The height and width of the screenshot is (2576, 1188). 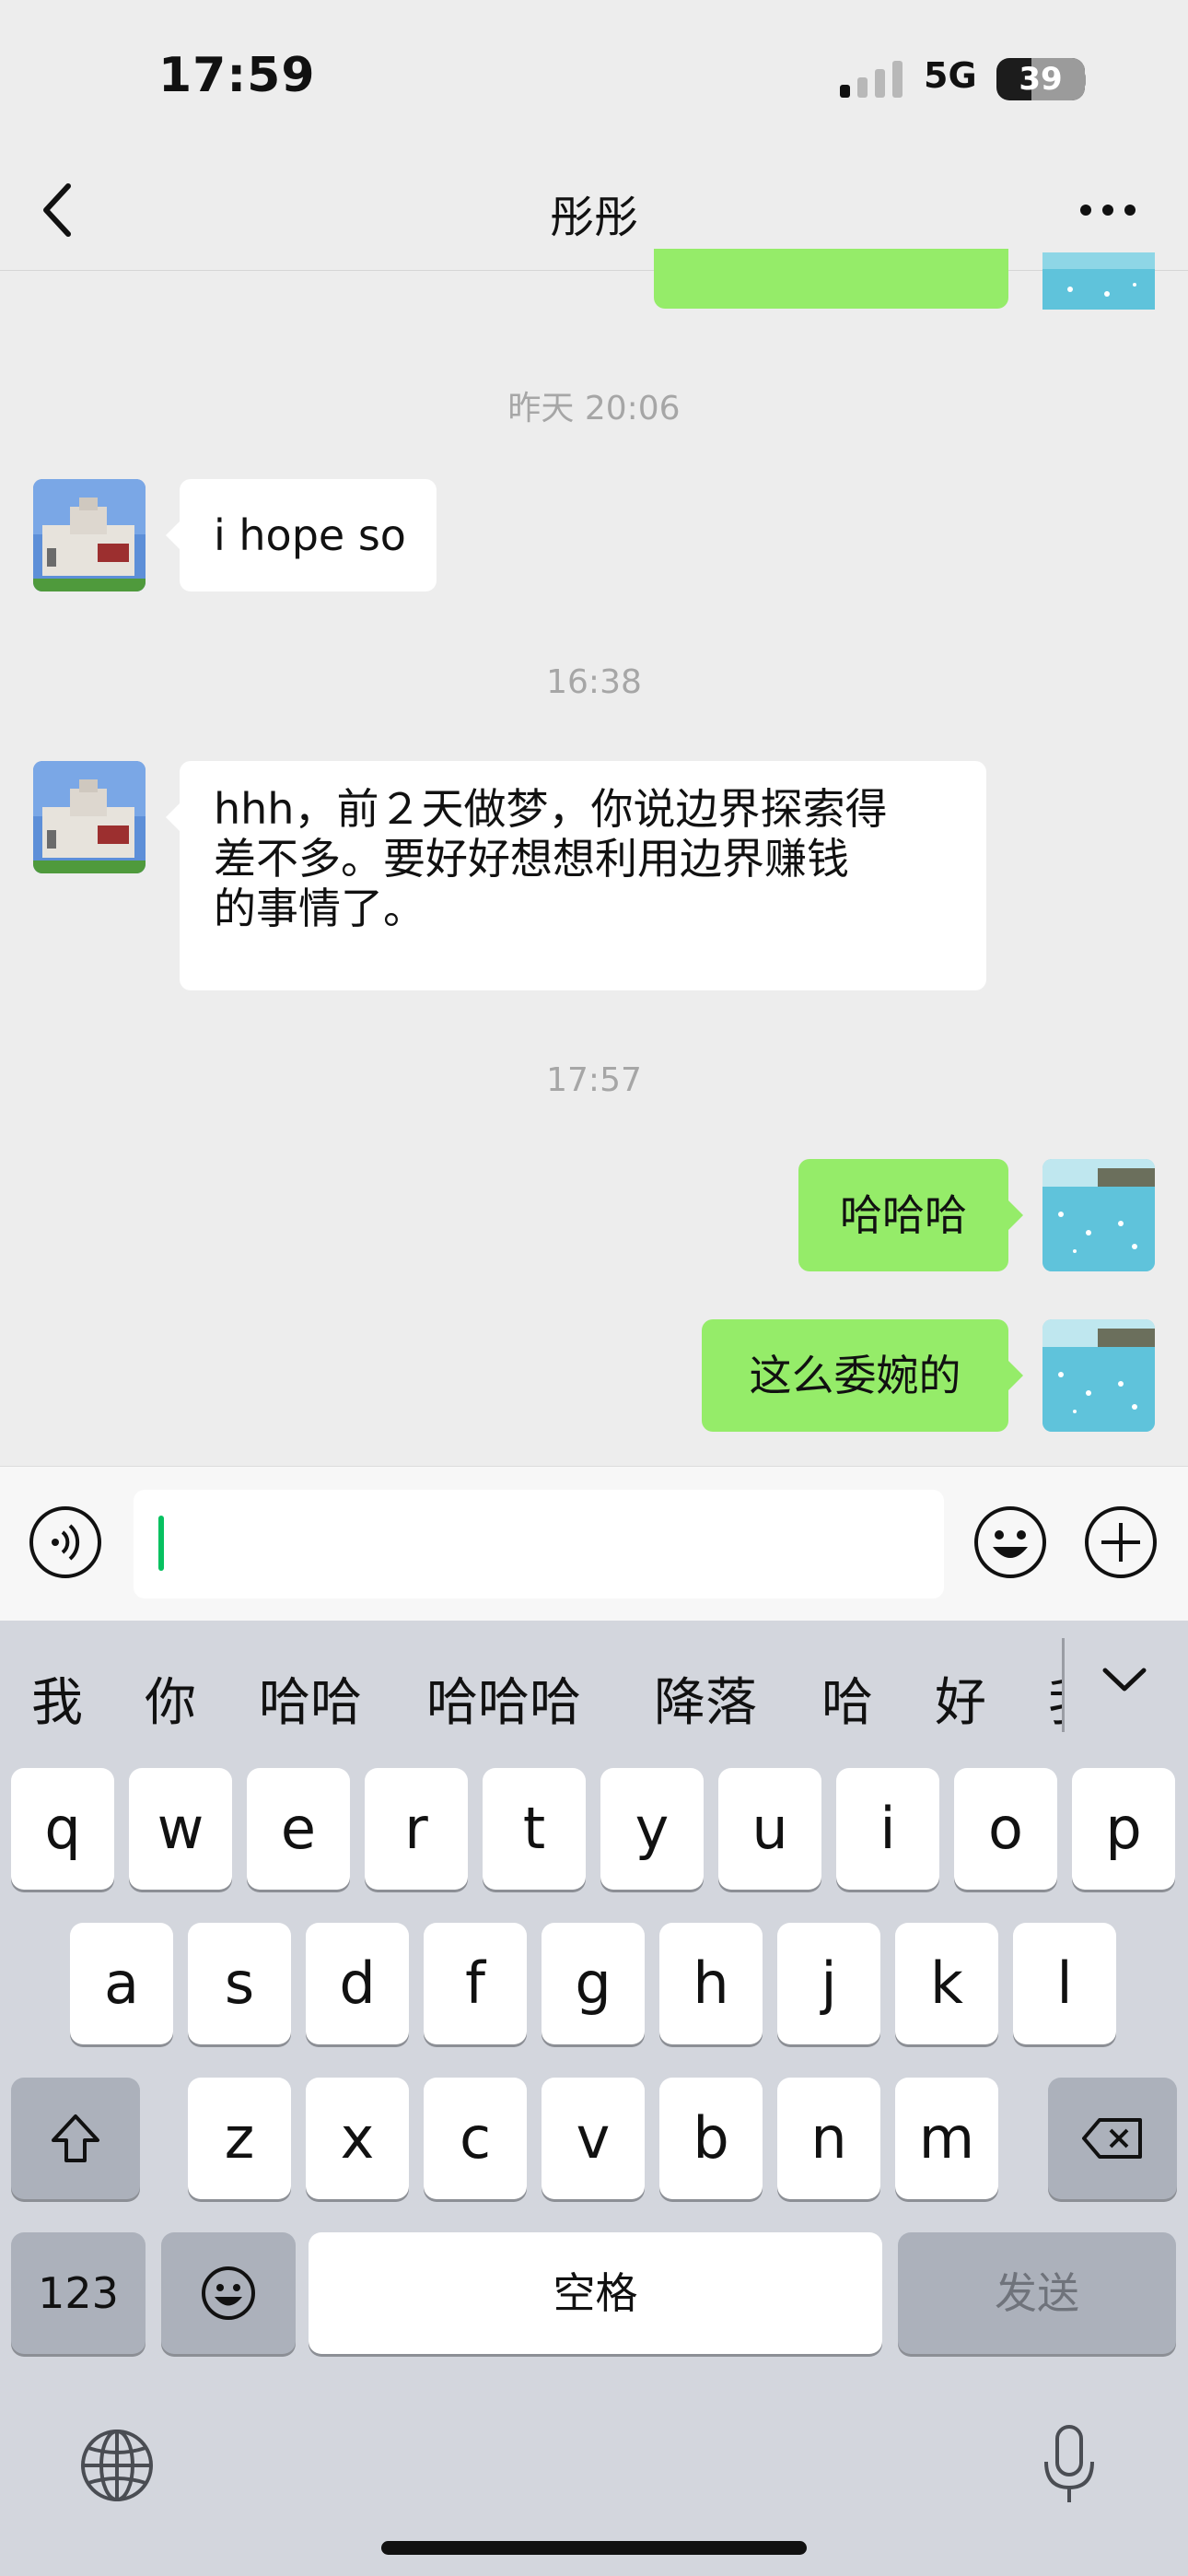 I want to click on message-bubble-partial, so click(x=831, y=279).